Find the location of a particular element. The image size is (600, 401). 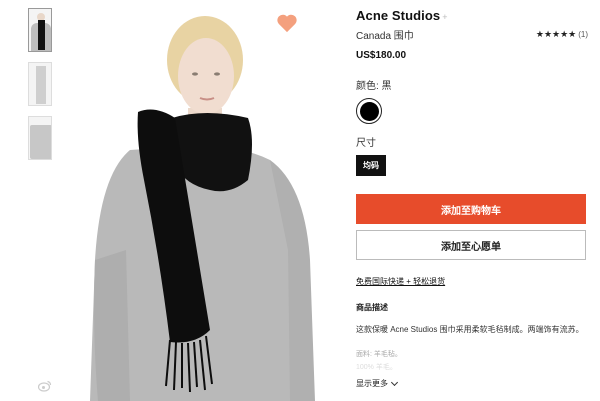

thumbnail-scarf-flat is located at coordinates (41, 85).